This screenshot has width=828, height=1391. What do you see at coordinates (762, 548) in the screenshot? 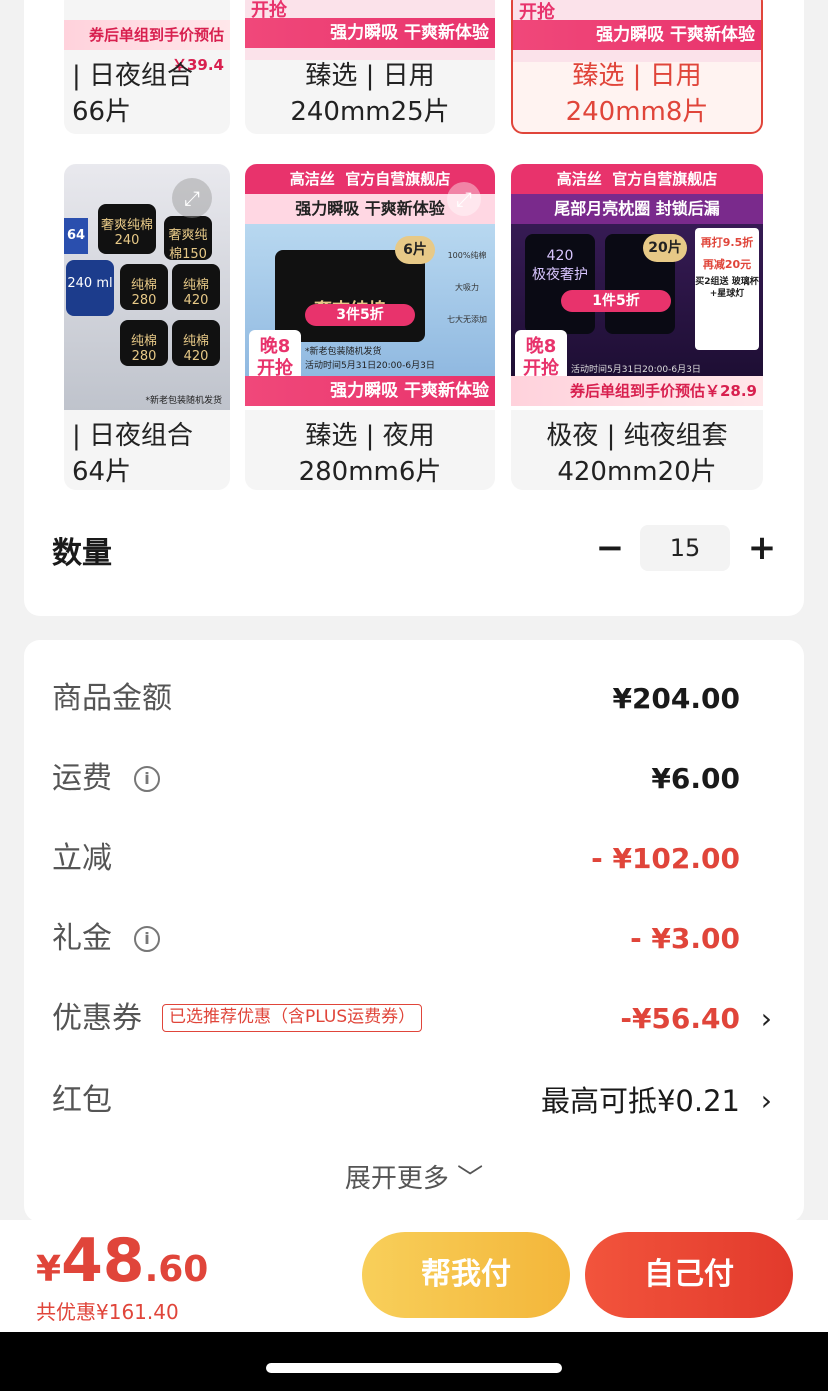
I see `quantity-increase-button: +` at bounding box center [762, 548].